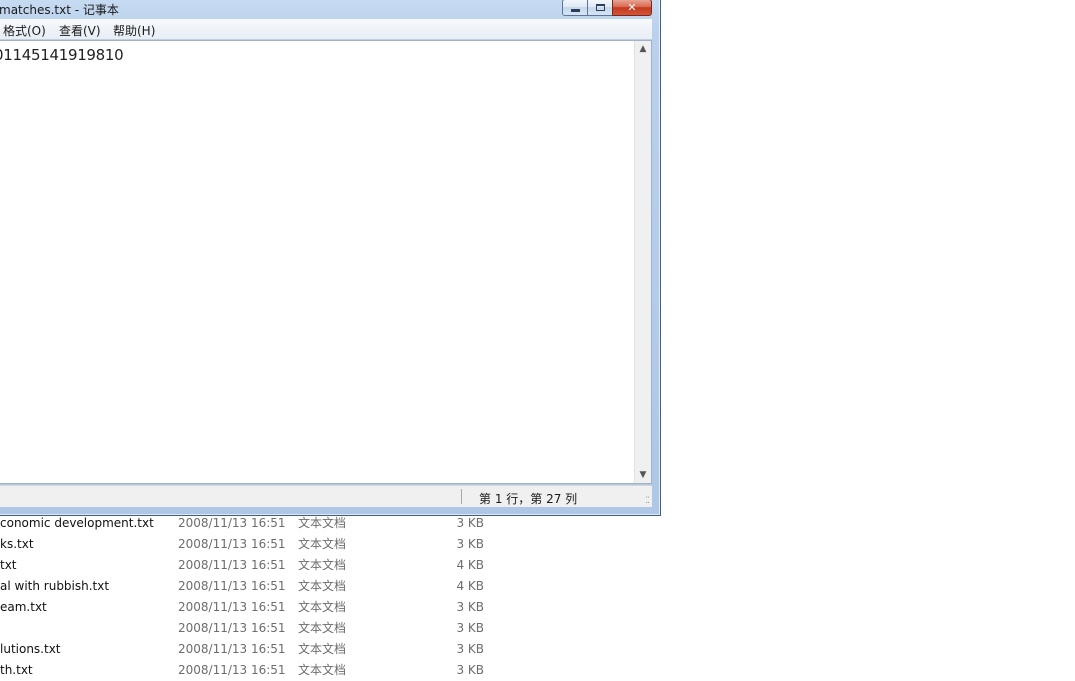  Describe the element at coordinates (326, 29) in the screenshot. I see `menu-bar: 格式(O) 查看(V) 帮助(H)` at that location.